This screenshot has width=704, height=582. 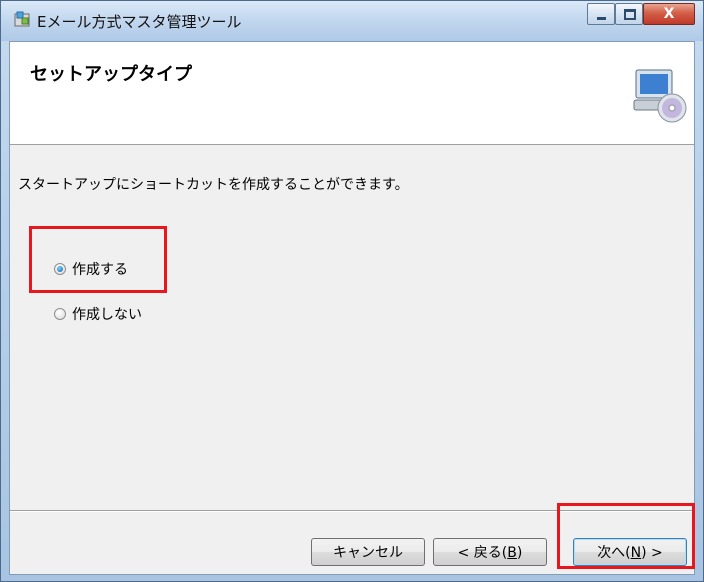 What do you see at coordinates (22, 19) in the screenshot?
I see `installer-app-icon` at bounding box center [22, 19].